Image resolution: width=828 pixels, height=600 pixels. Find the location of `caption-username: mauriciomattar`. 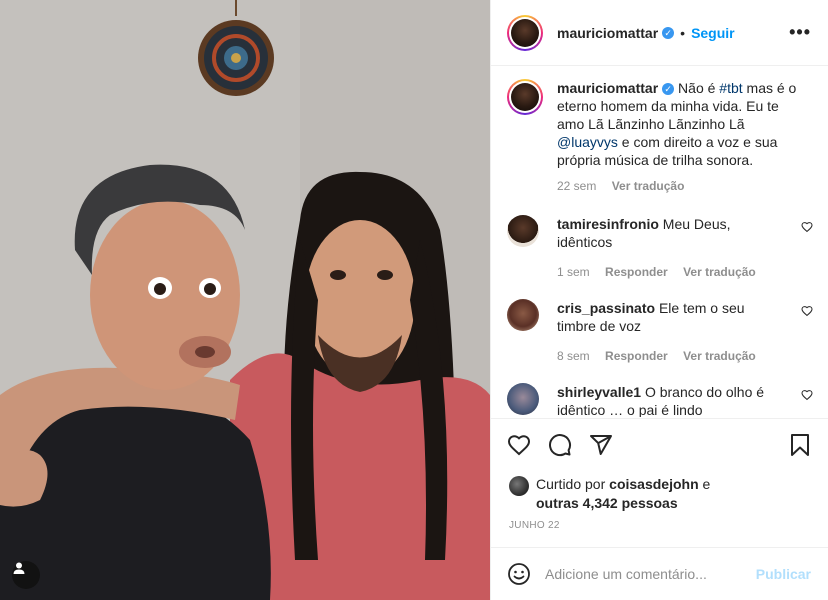

caption-username: mauriciomattar is located at coordinates (607, 88).